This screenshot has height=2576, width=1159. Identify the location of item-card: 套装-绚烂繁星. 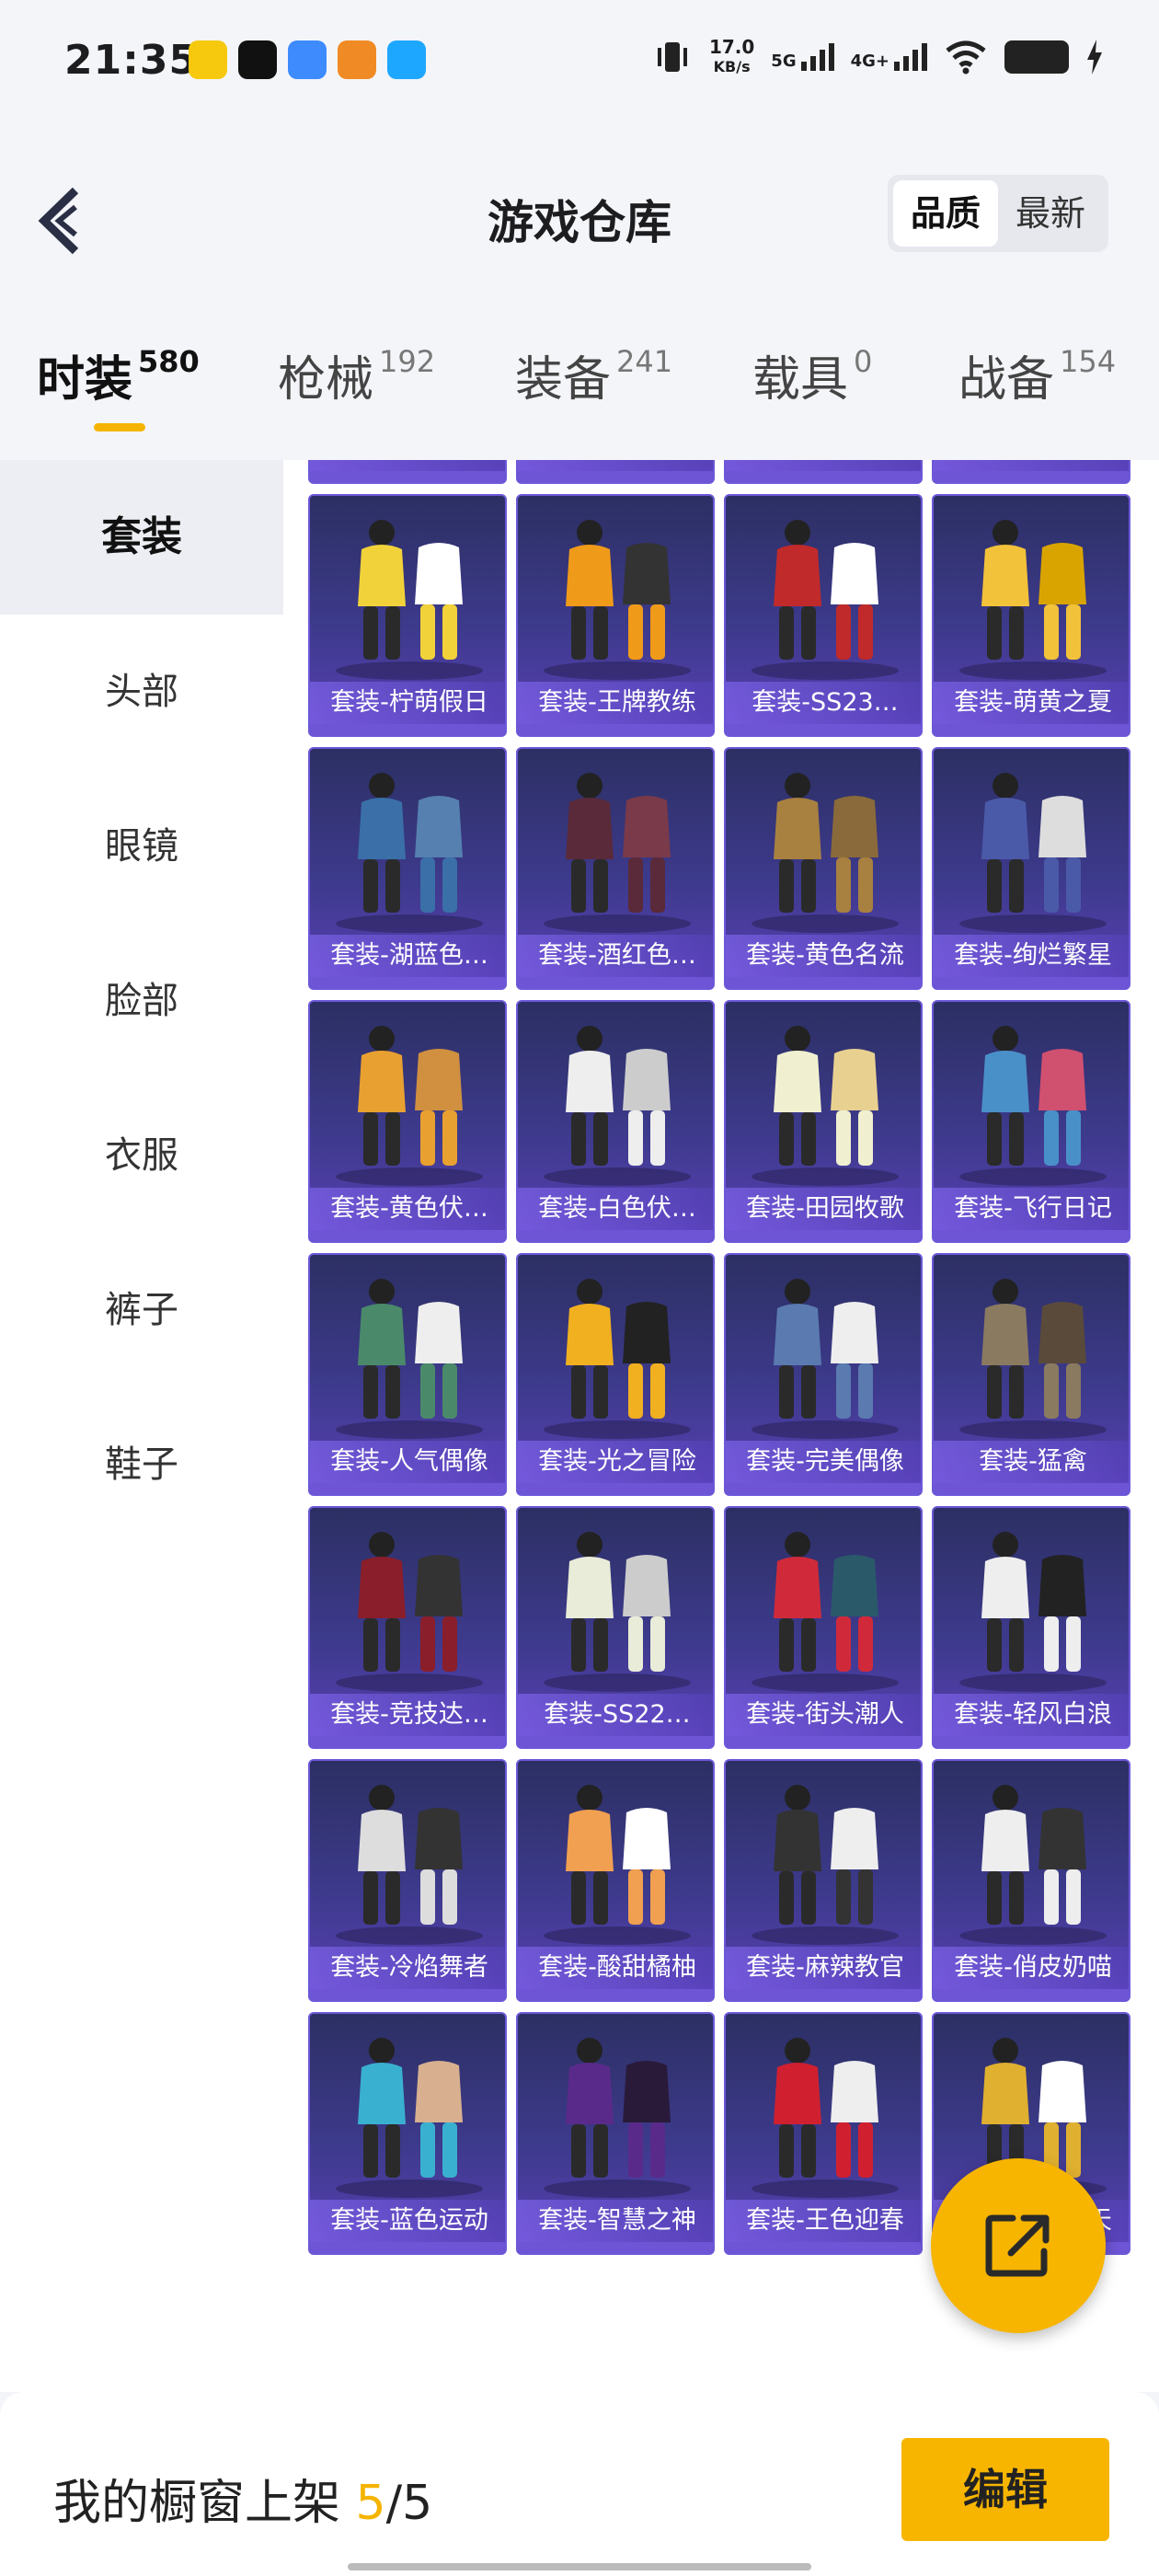
(1031, 868).